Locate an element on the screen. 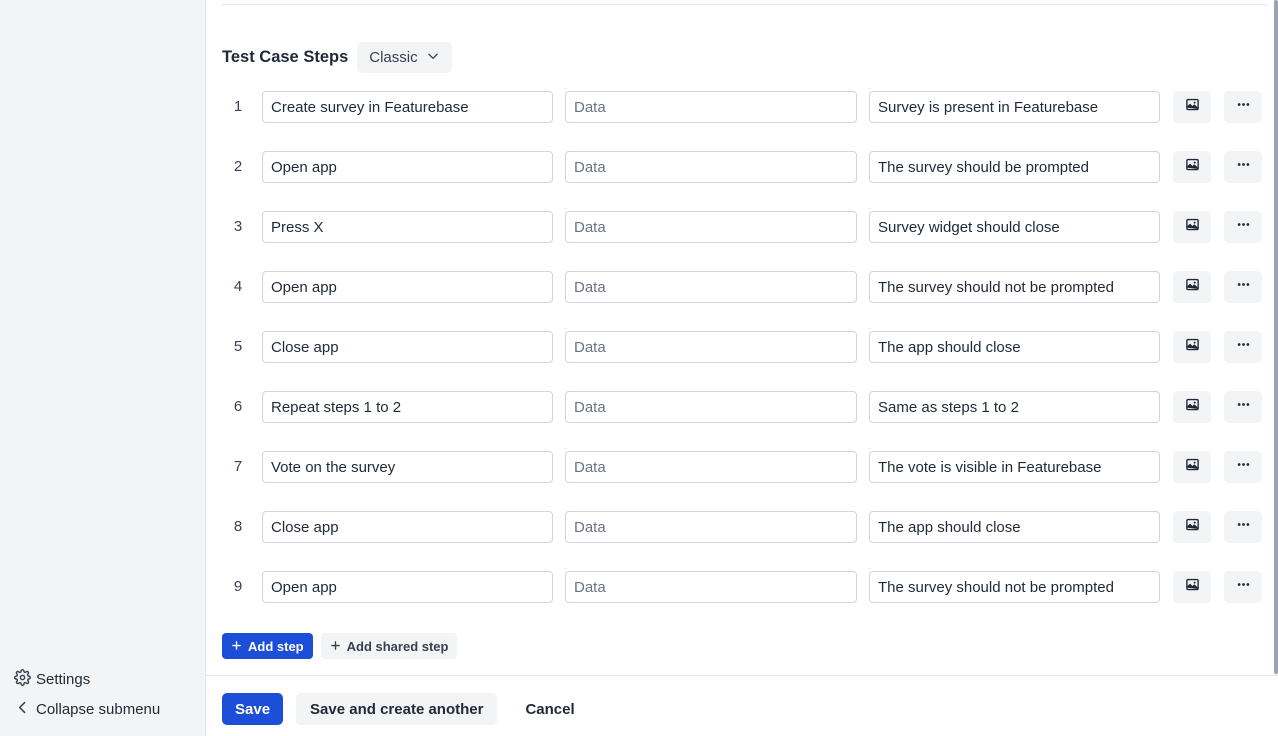 The height and width of the screenshot is (736, 1278). settings-link: Settings is located at coordinates (52, 679).